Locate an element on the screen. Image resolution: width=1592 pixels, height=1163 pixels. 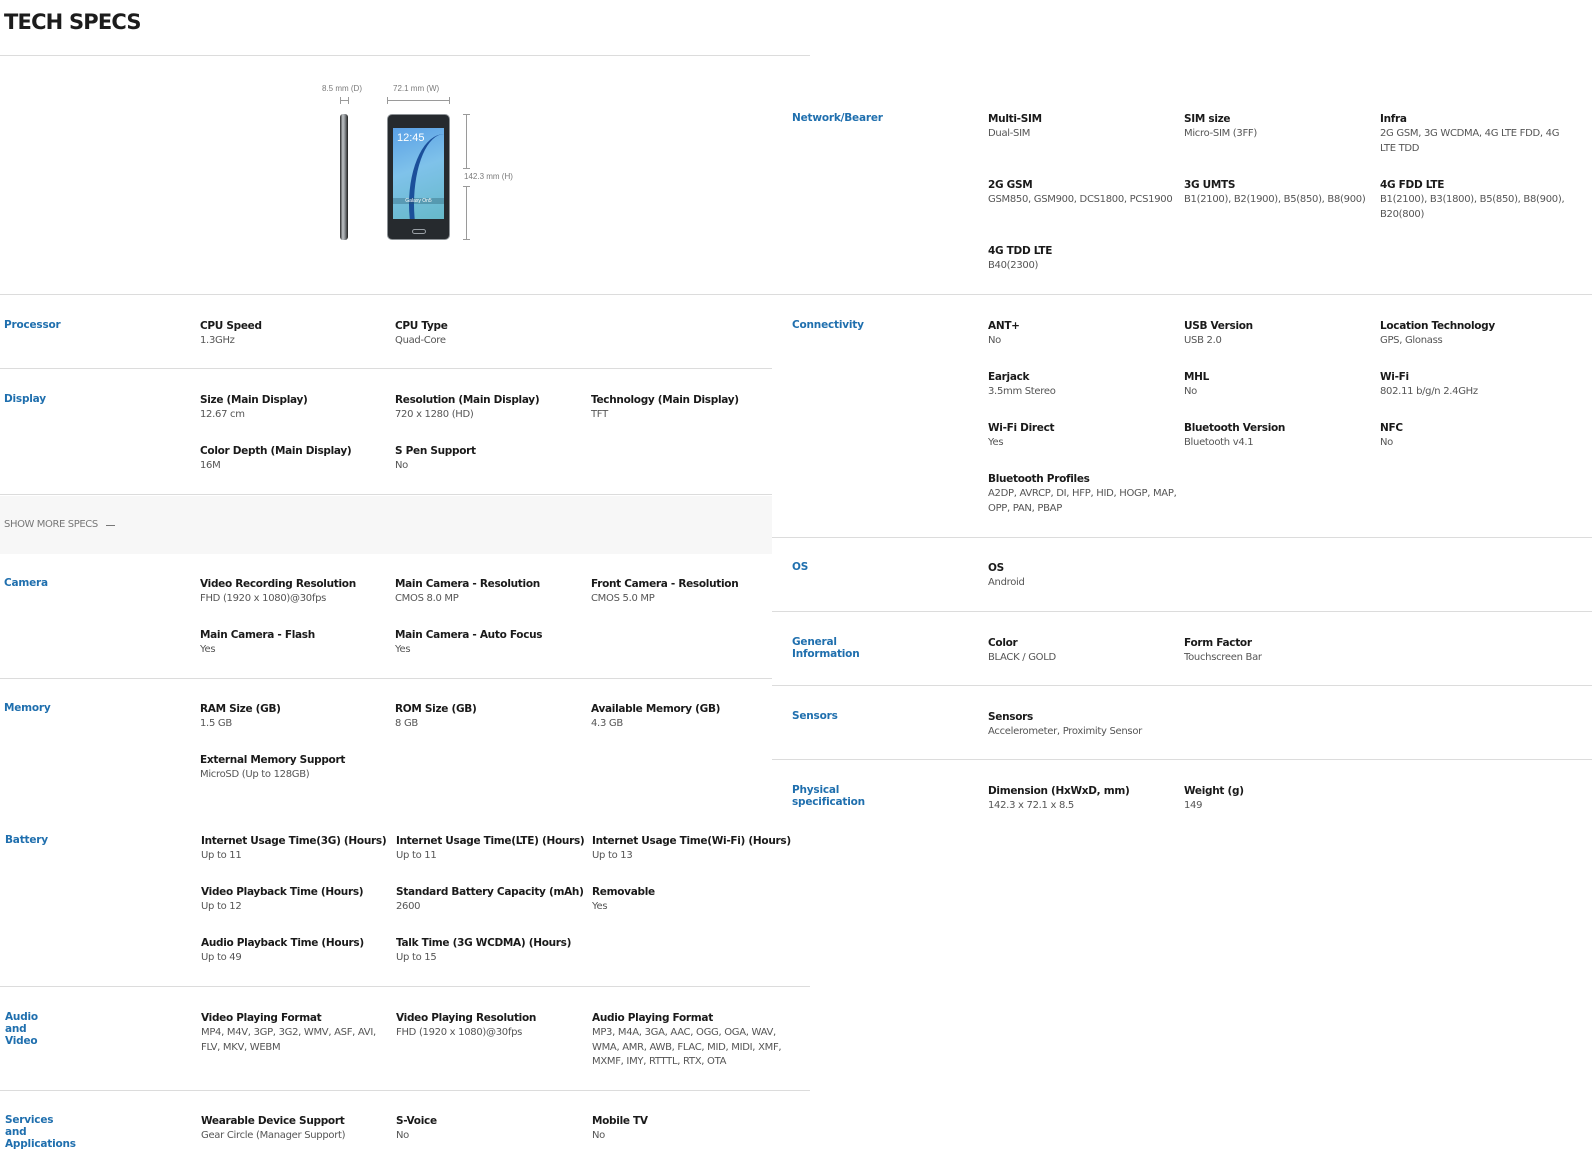
phone-brand: Galaxy On5 is located at coordinates (418, 201).